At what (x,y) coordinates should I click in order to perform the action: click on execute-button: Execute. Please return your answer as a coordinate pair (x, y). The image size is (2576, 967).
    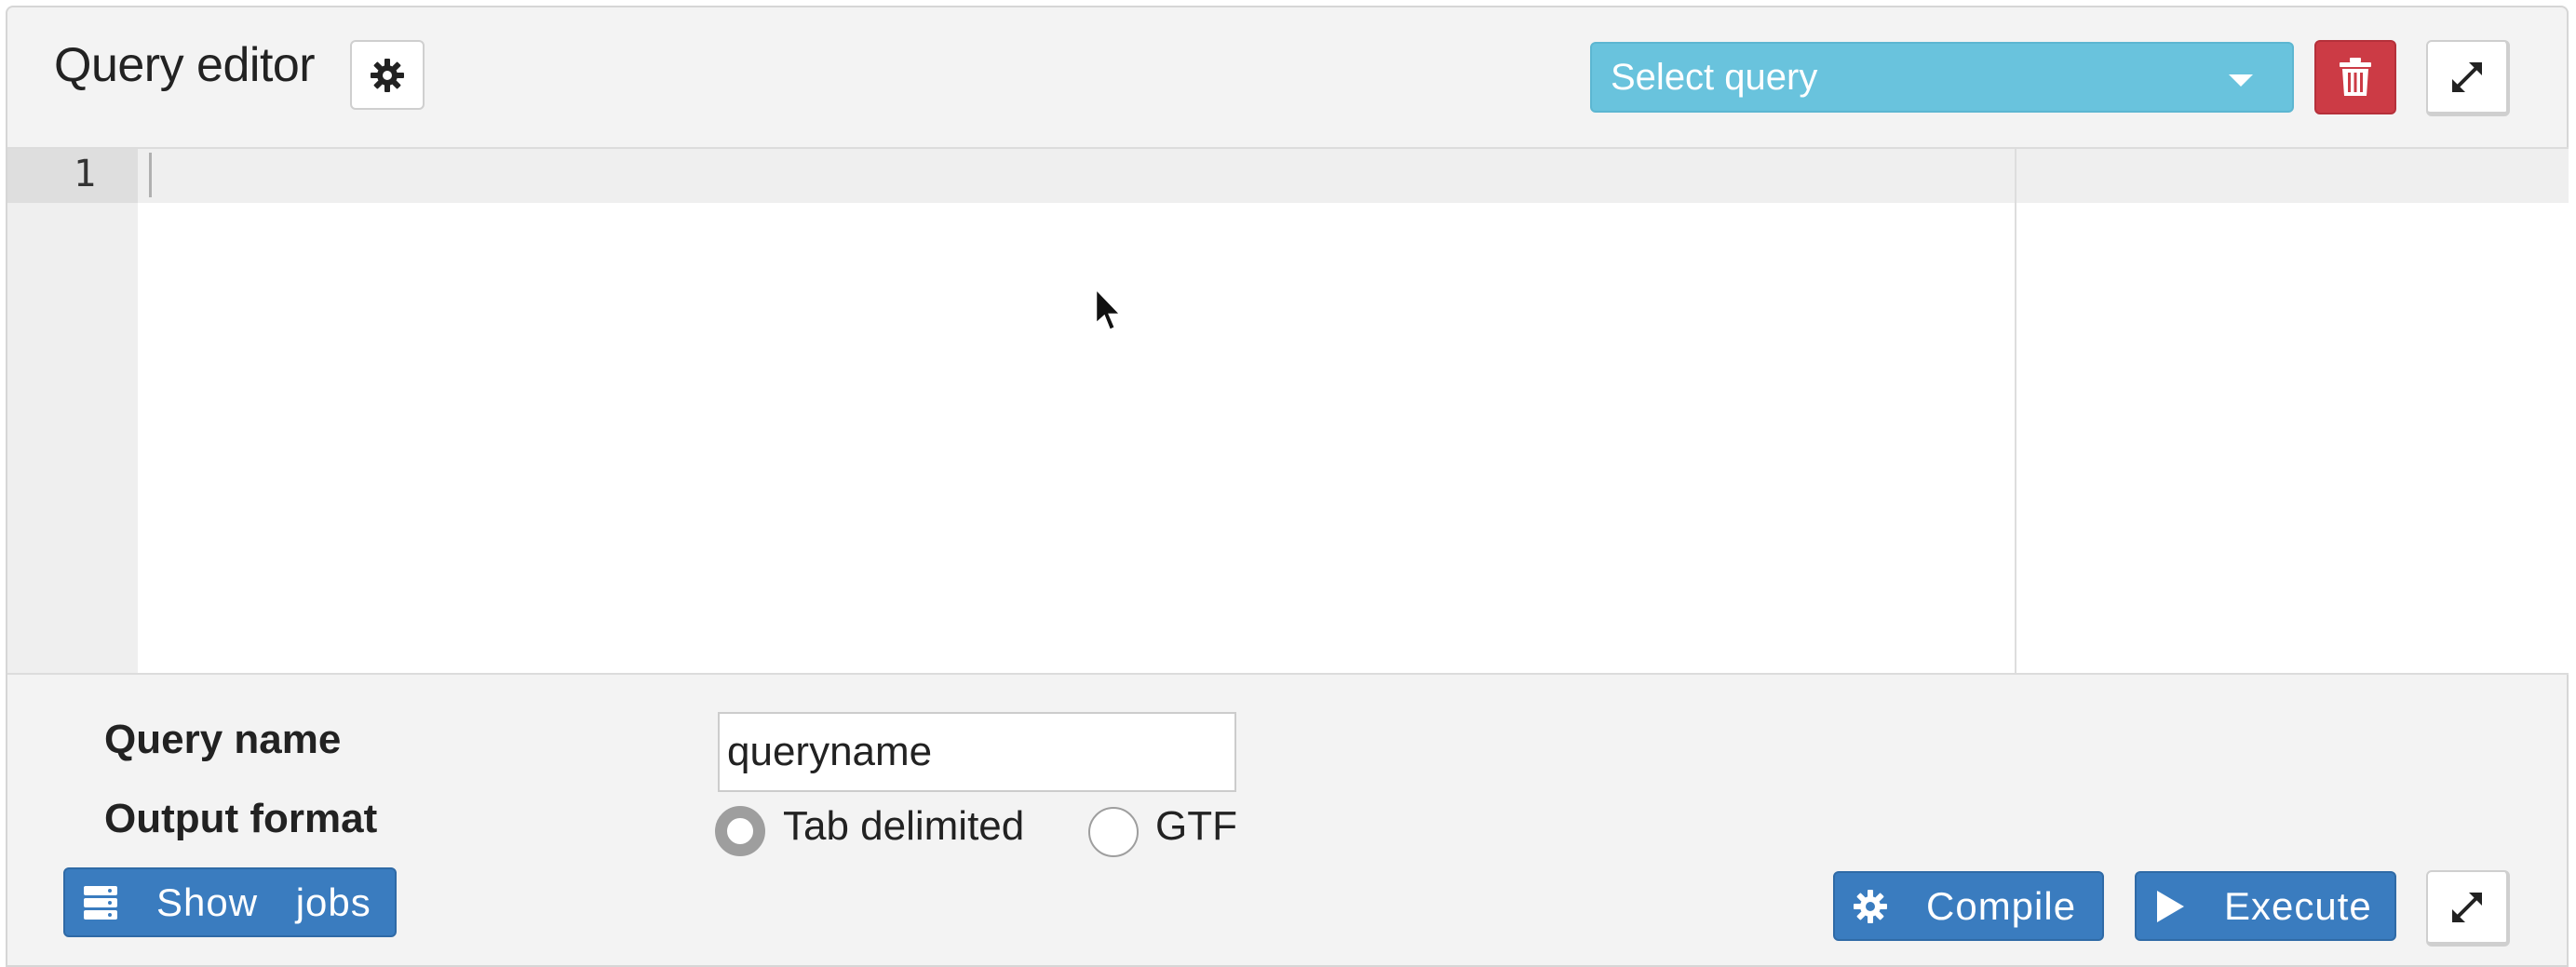
    Looking at the image, I should click on (2265, 906).